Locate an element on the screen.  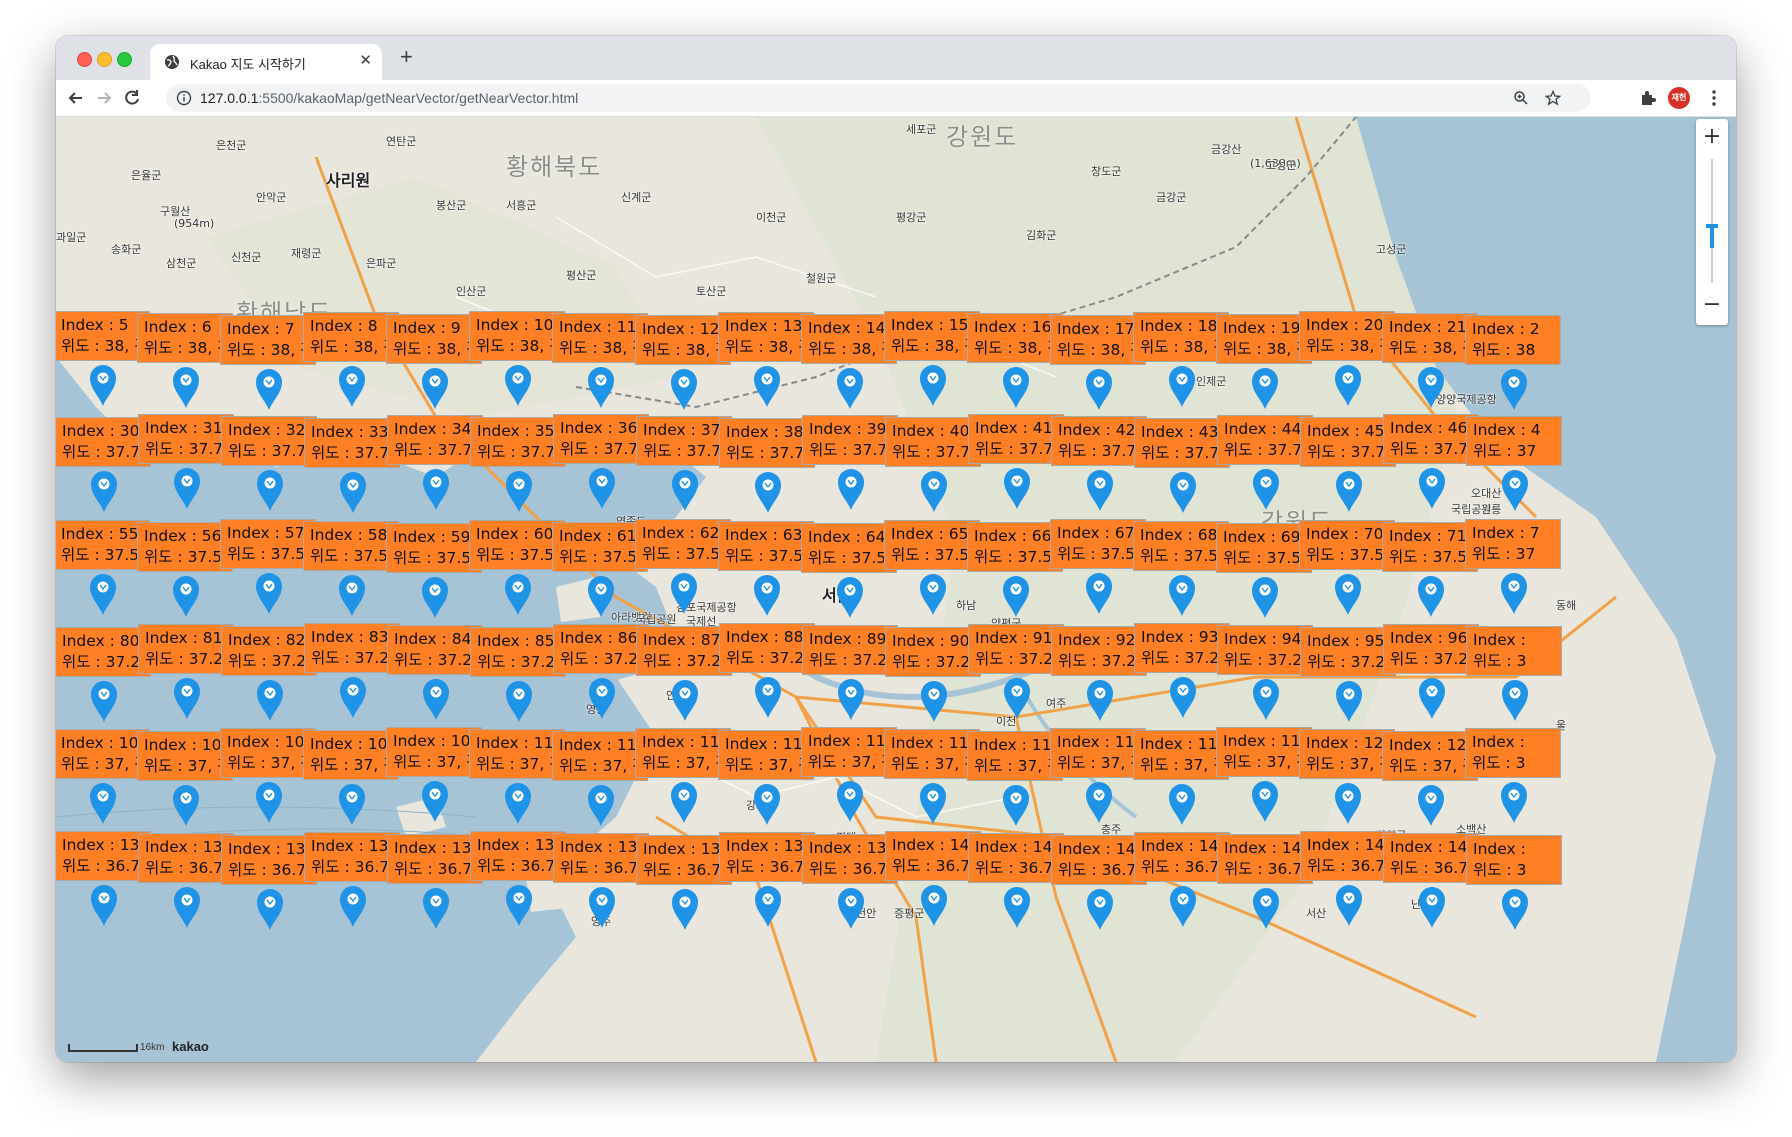
marker-info-window: Index : 21 위도 : 38, 경 is located at coordinates (1430, 338).